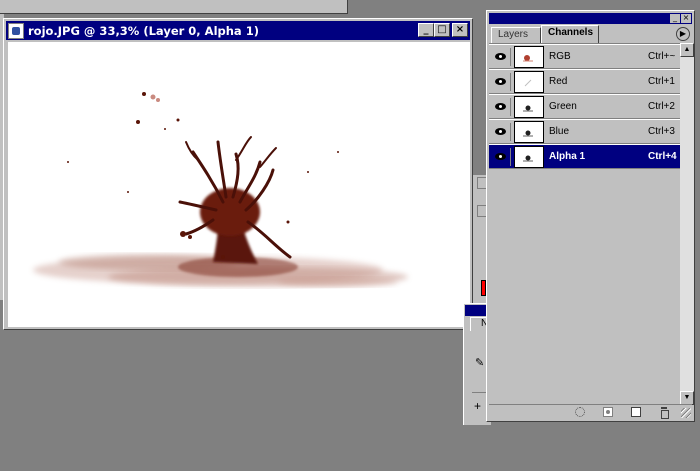 This screenshot has width=700, height=471. What do you see at coordinates (590, 18) in the screenshot?
I see `palette-titlebar: _ ×` at bounding box center [590, 18].